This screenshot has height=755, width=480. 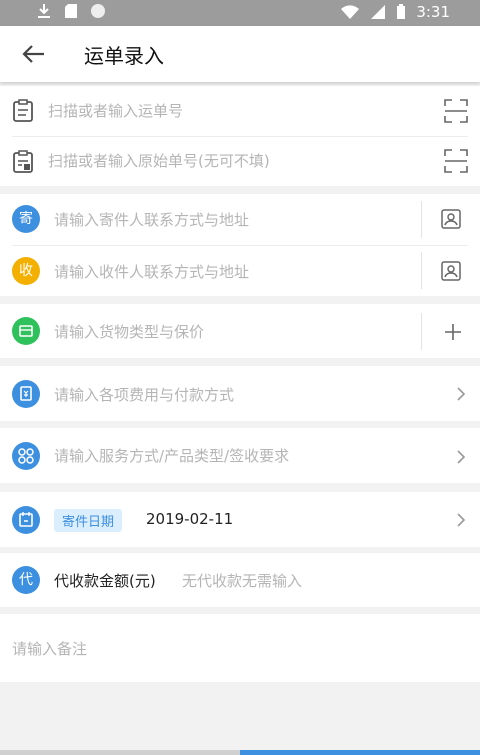 I want to click on service-input: 请输入服务方式/产品类型/签收要求, so click(x=171, y=455).